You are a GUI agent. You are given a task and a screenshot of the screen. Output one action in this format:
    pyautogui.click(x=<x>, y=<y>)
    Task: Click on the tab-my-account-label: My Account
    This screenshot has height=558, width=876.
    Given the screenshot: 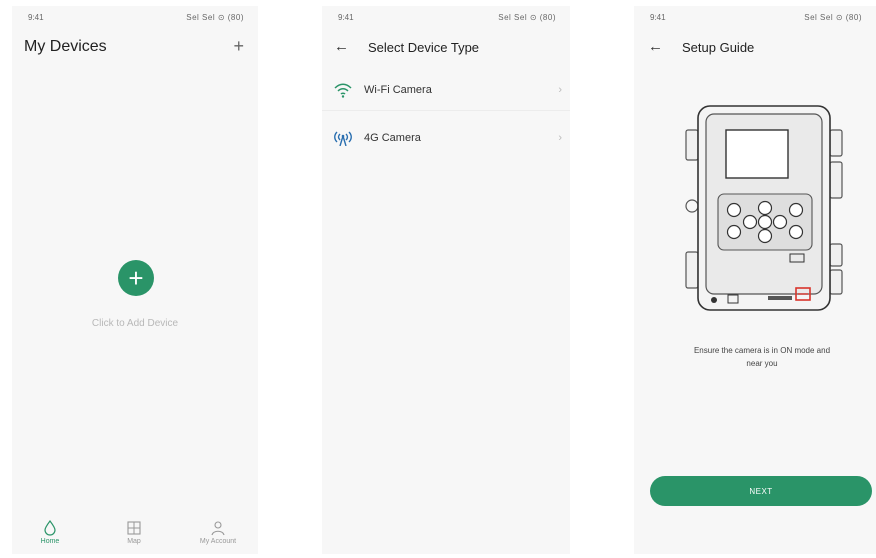 What is the action you would take?
    pyautogui.click(x=218, y=541)
    